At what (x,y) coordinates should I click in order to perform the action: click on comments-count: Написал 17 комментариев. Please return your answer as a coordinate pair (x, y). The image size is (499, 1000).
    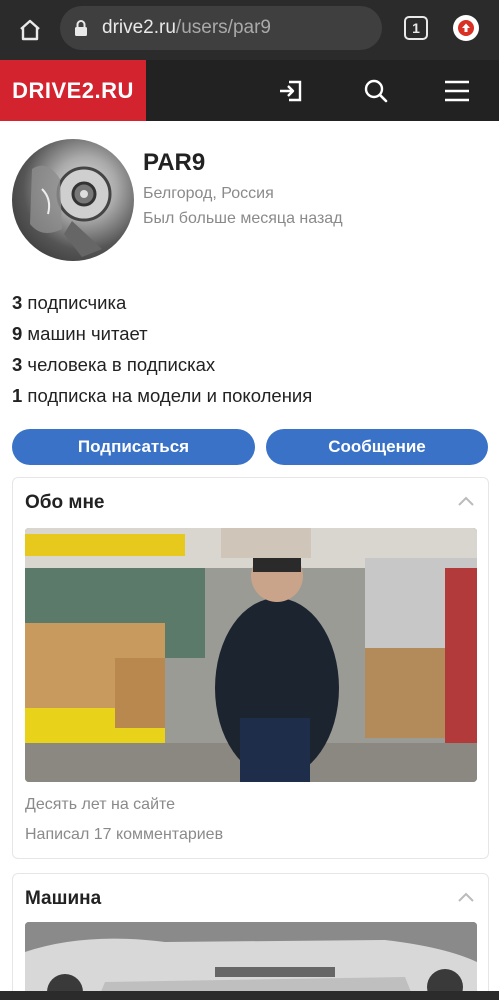
    Looking at the image, I should click on (124, 834).